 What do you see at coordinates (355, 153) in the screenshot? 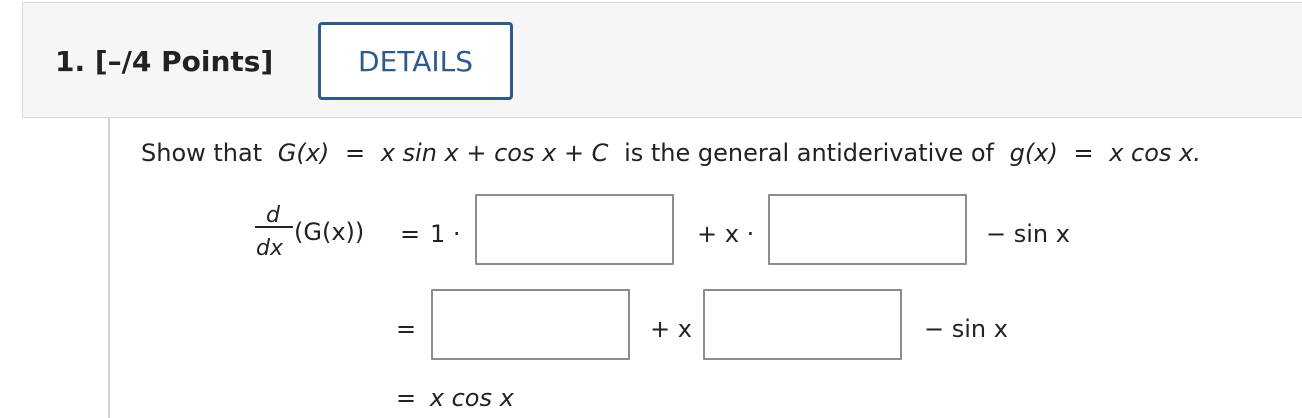
I see `prompt-equals: =` at bounding box center [355, 153].